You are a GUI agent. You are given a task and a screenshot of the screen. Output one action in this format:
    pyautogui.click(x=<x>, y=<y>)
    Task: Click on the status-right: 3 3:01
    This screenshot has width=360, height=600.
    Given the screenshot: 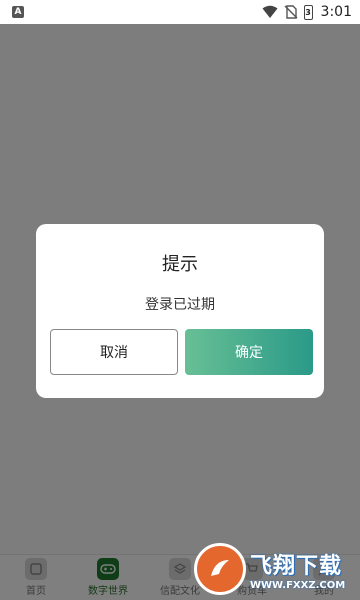 What is the action you would take?
    pyautogui.click(x=307, y=12)
    